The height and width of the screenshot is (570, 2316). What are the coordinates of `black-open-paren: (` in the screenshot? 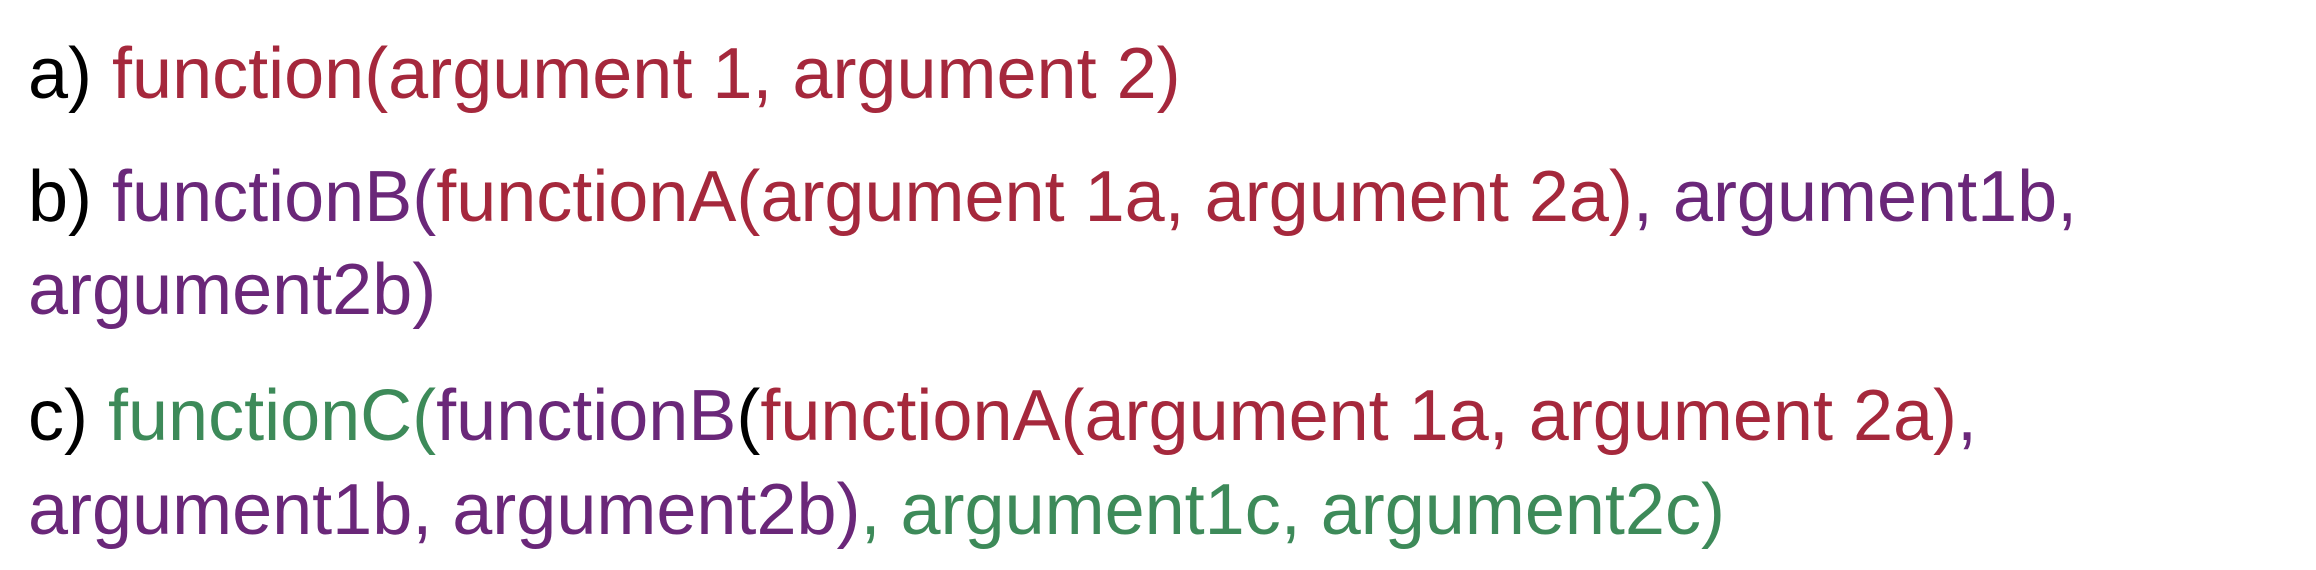 It's located at (748, 416).